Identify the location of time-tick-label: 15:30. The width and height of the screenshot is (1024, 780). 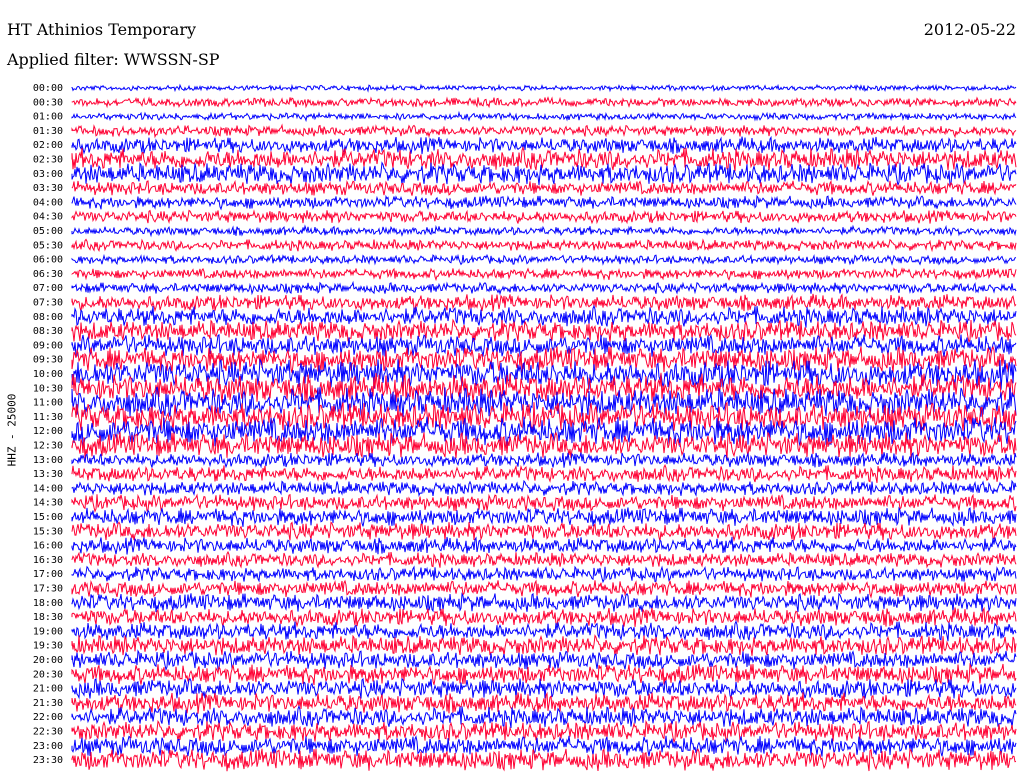
(48, 531).